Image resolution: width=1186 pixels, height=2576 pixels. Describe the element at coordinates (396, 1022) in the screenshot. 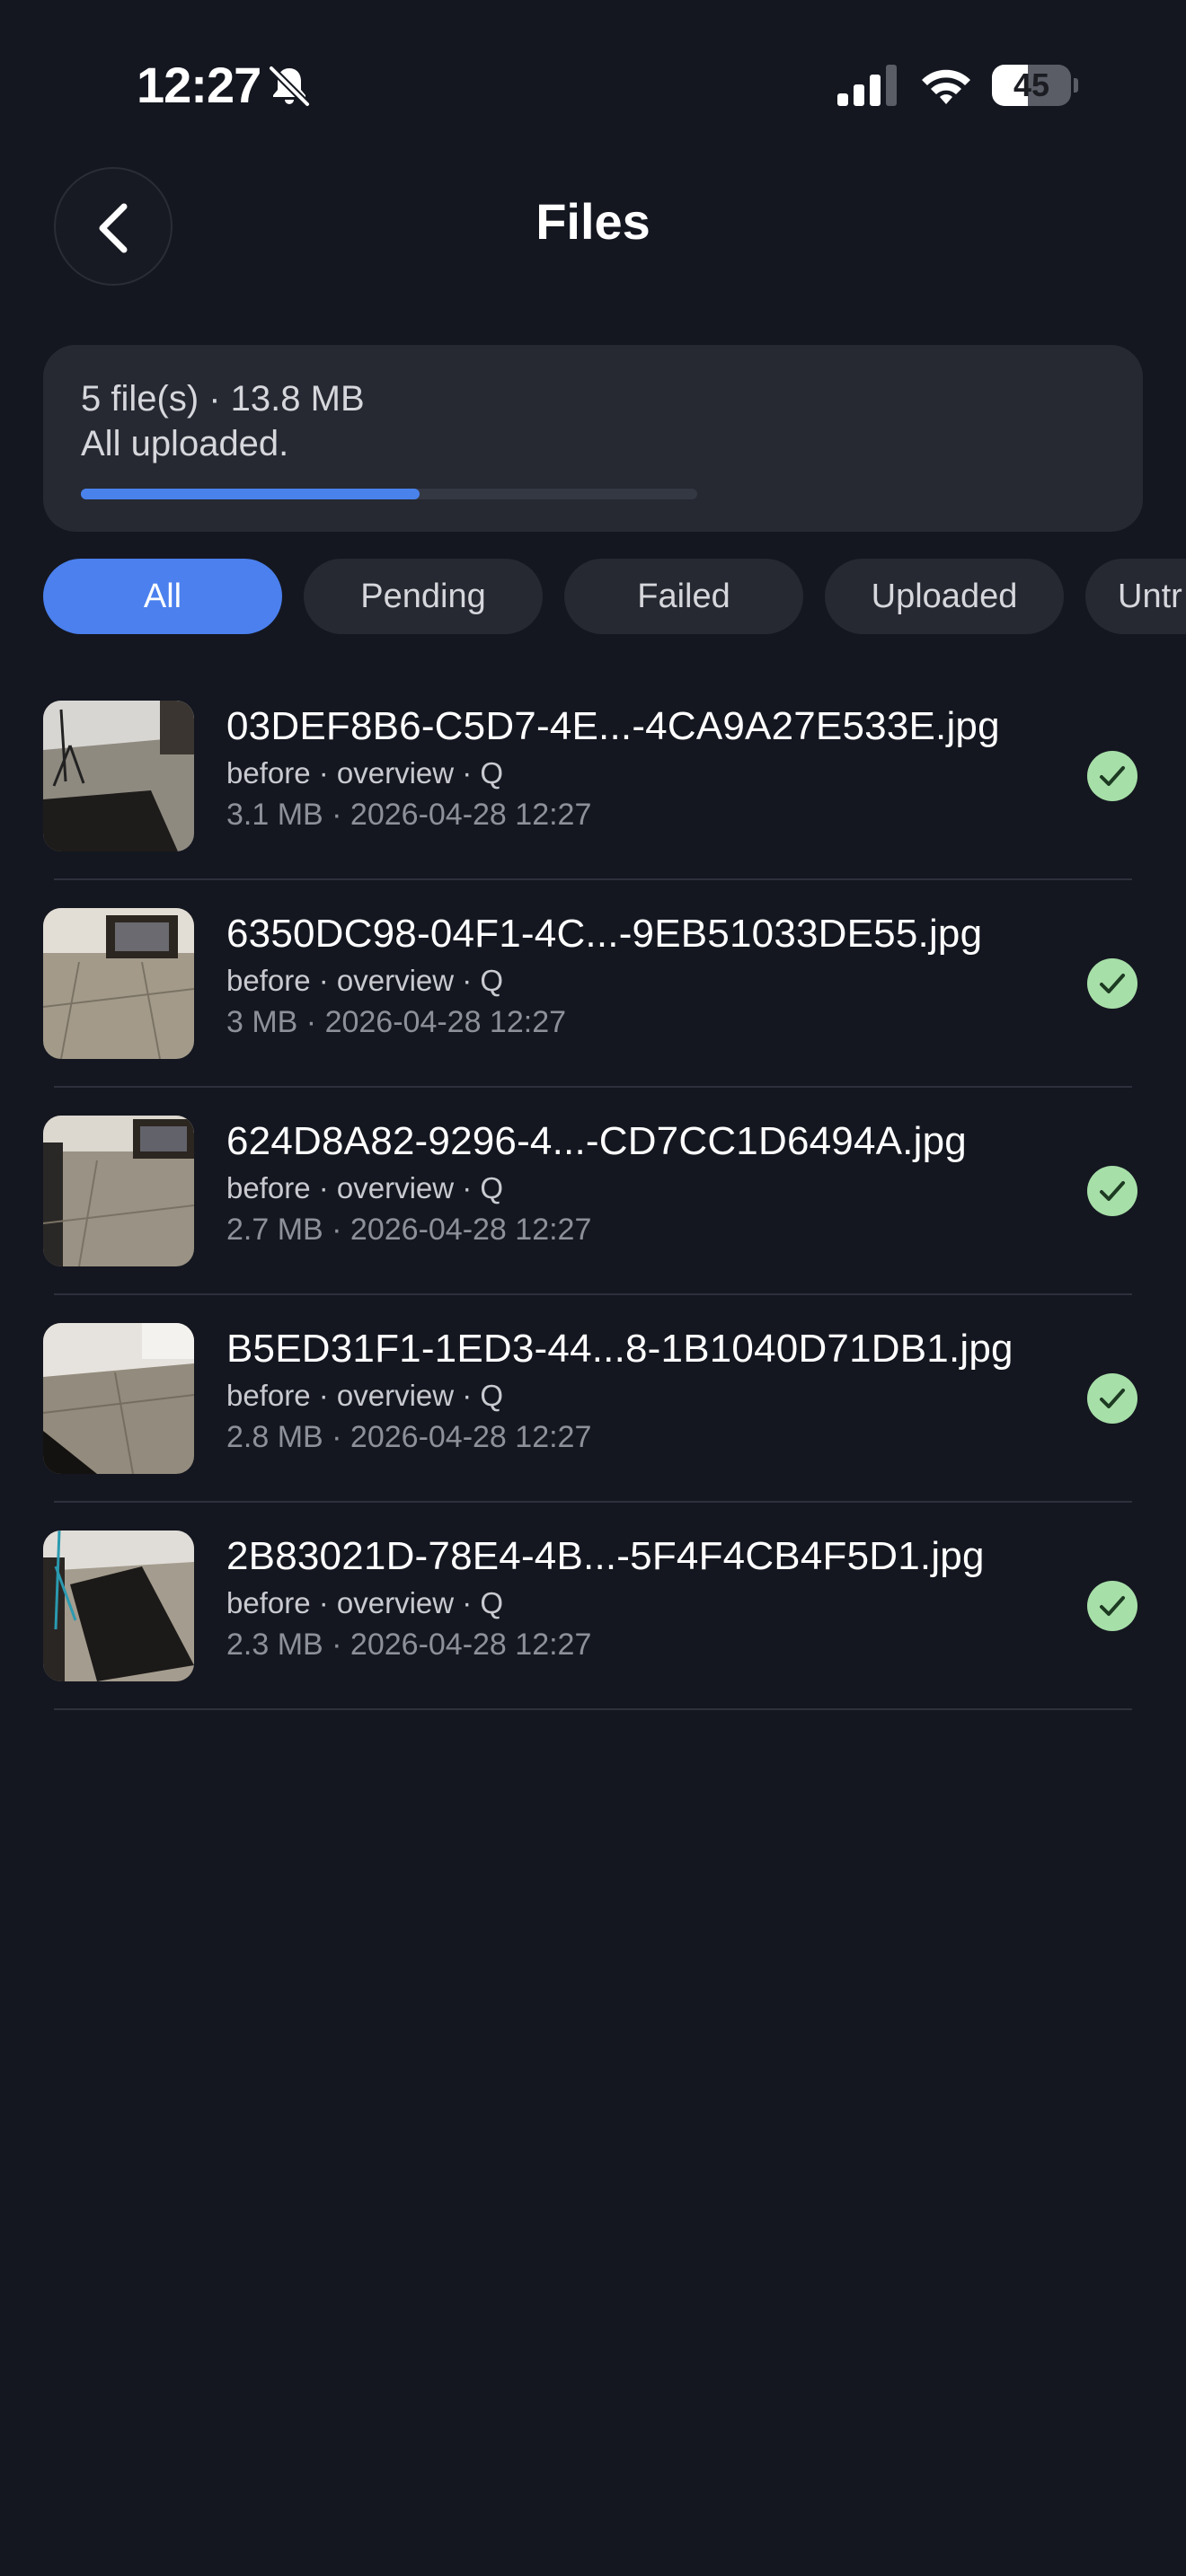

I see `file-size-date: 3 MB · 2026-04-28 12:27` at that location.